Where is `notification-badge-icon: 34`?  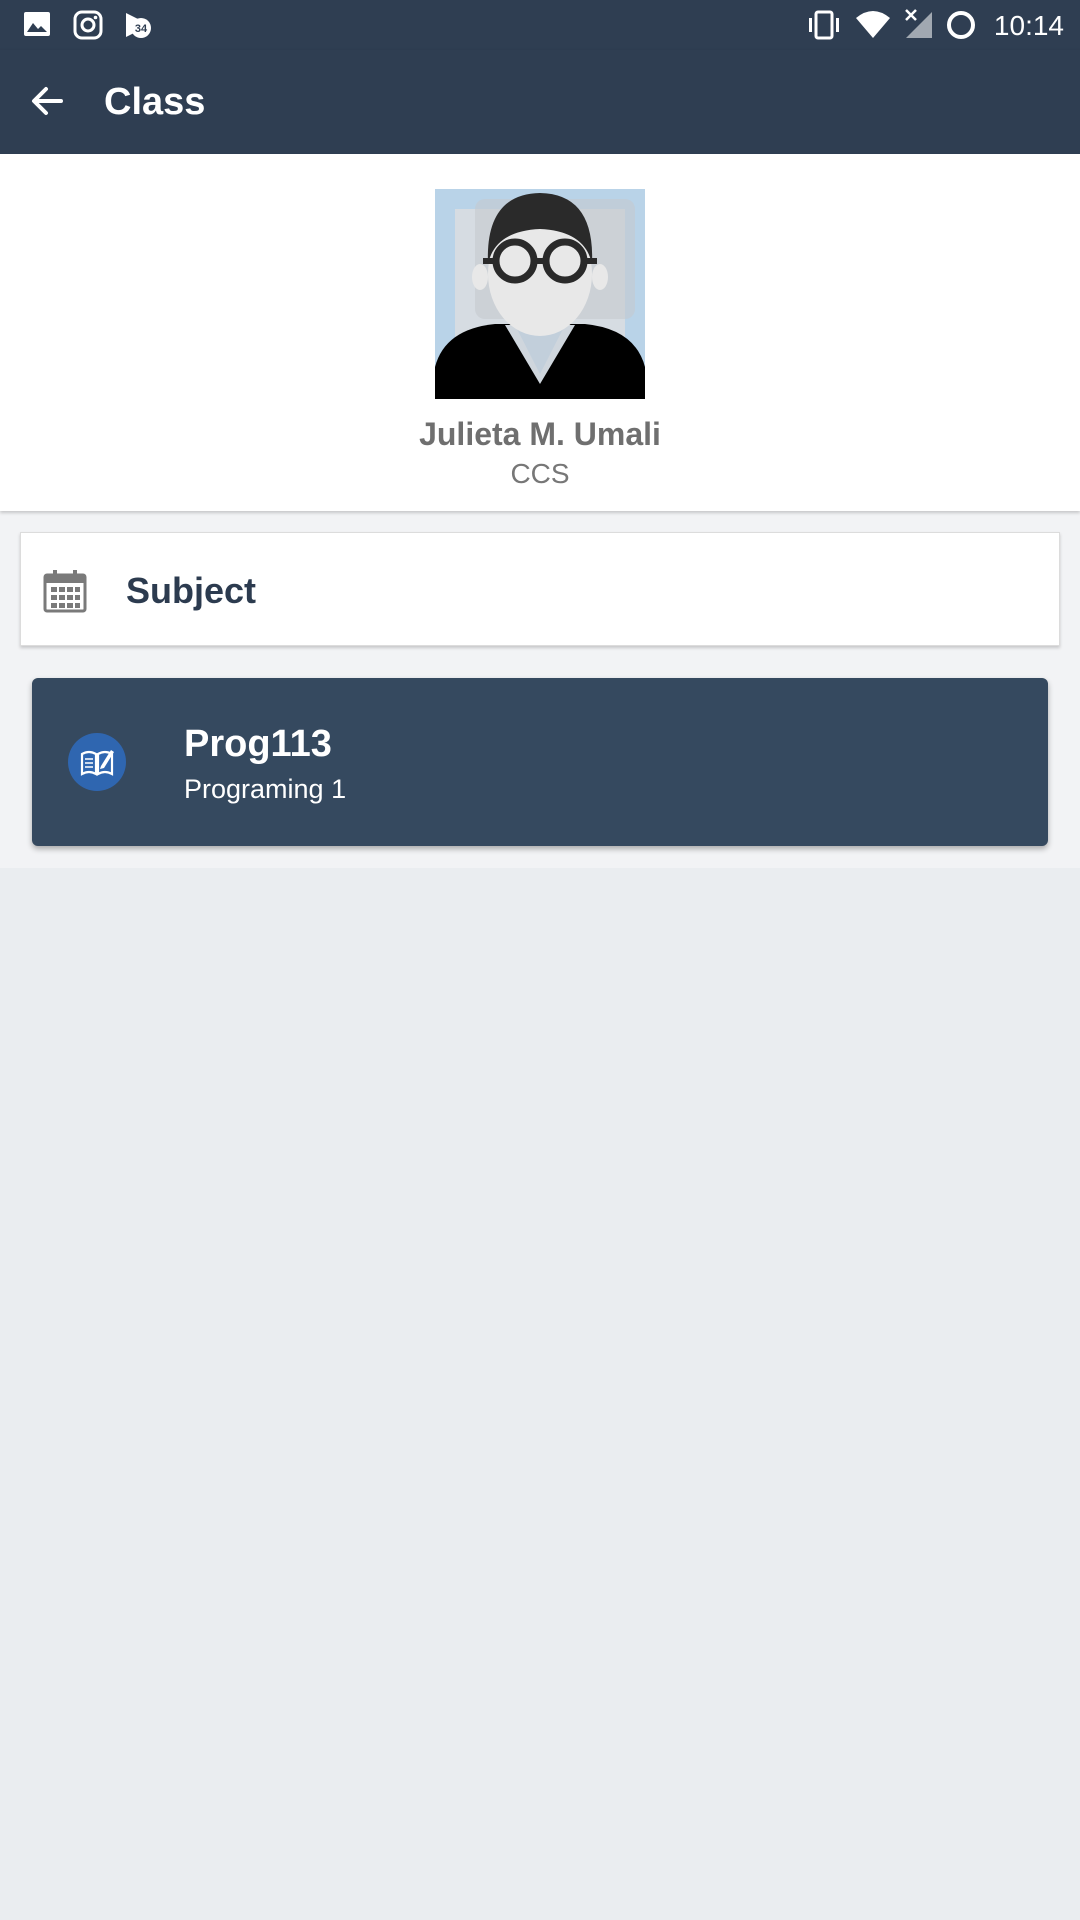 notification-badge-icon: 34 is located at coordinates (138, 27).